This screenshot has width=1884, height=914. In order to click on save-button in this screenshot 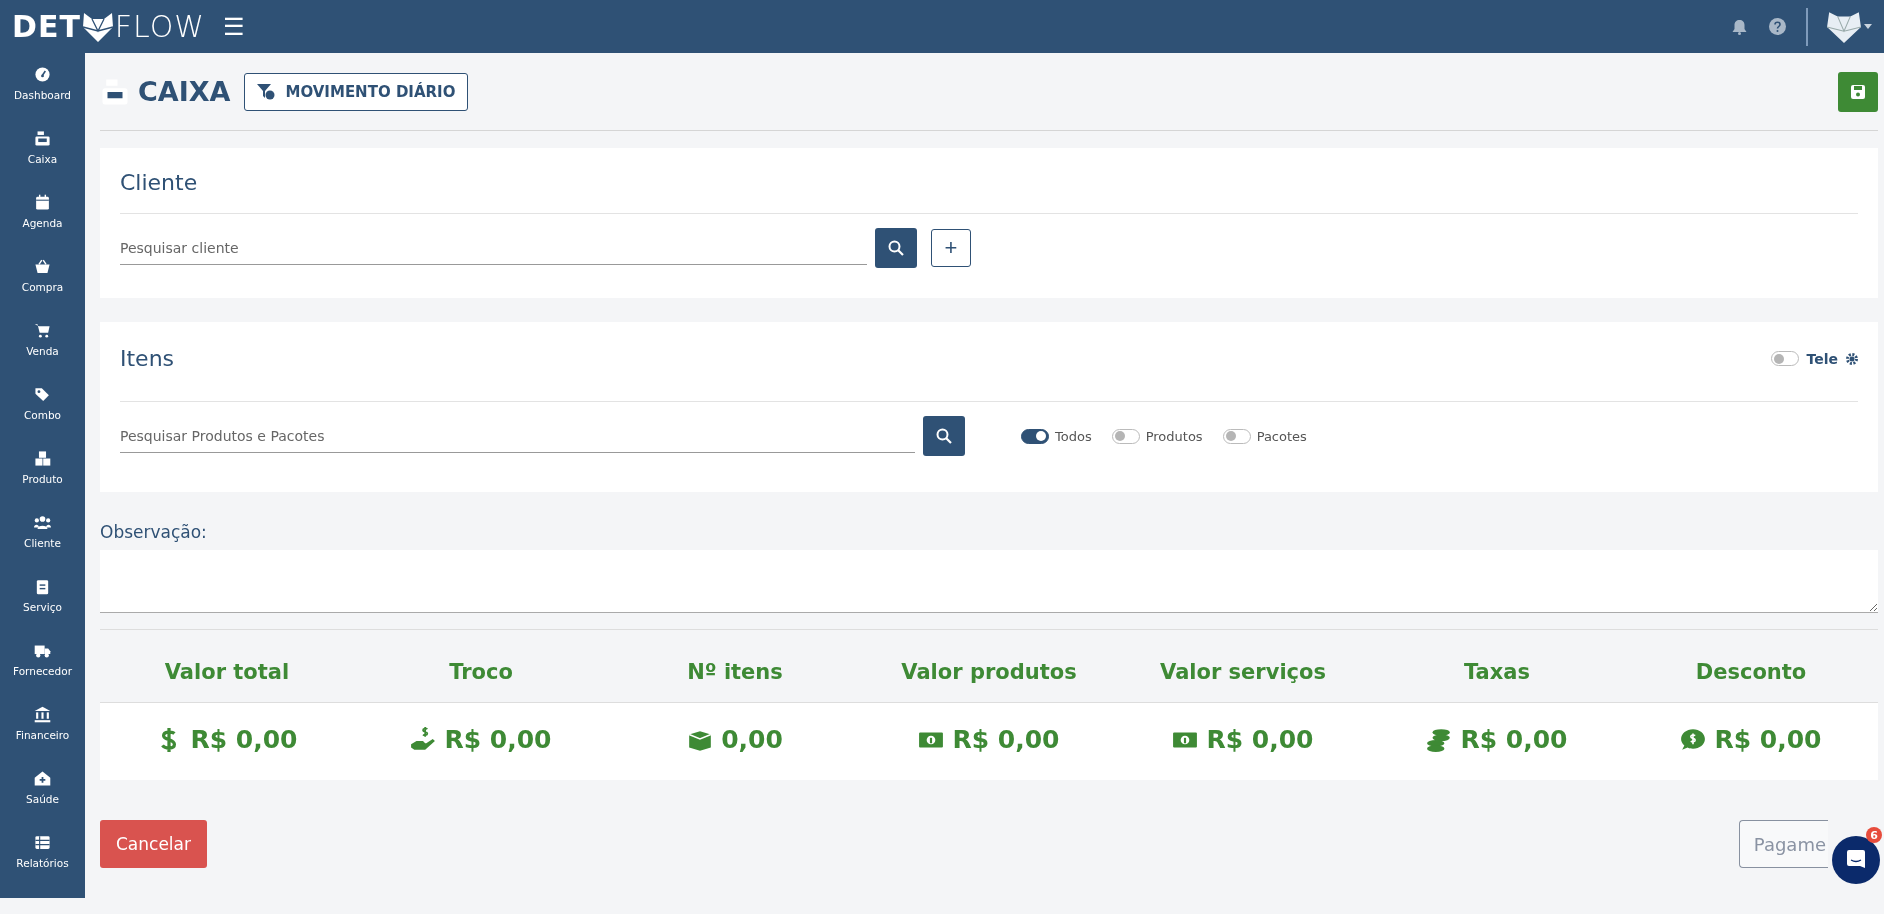, I will do `click(1858, 91)`.